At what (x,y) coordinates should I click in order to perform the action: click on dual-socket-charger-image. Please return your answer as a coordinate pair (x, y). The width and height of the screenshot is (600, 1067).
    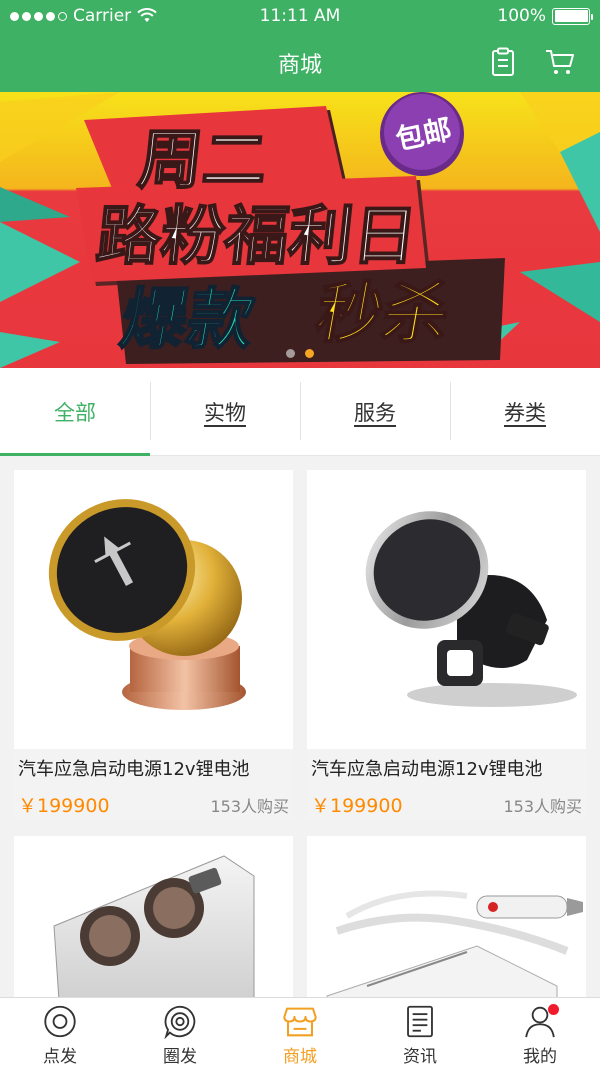
    Looking at the image, I should click on (154, 926).